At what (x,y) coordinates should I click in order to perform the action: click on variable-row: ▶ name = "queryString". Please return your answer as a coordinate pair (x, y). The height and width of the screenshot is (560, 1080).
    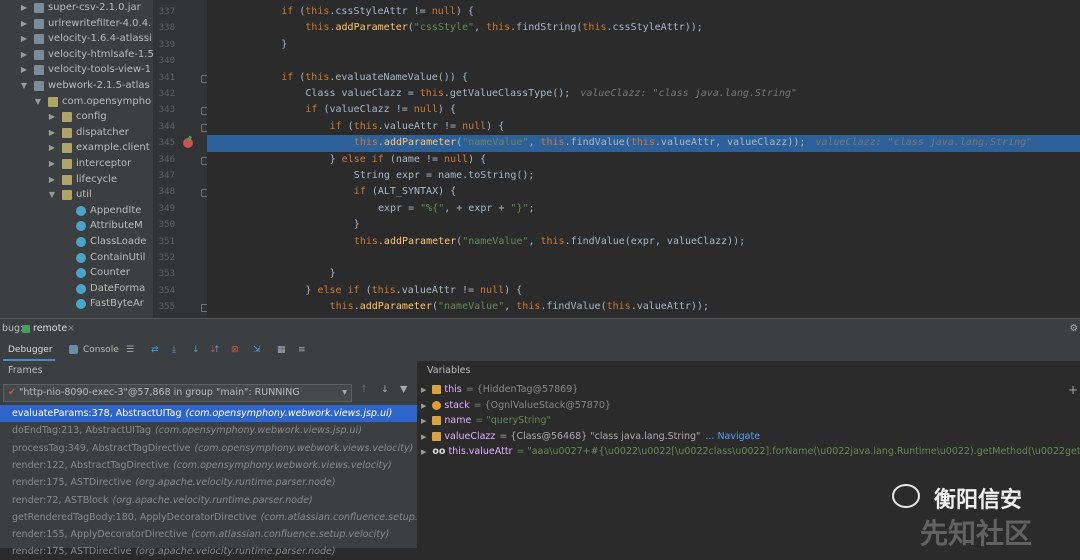
    Looking at the image, I should click on (749, 421).